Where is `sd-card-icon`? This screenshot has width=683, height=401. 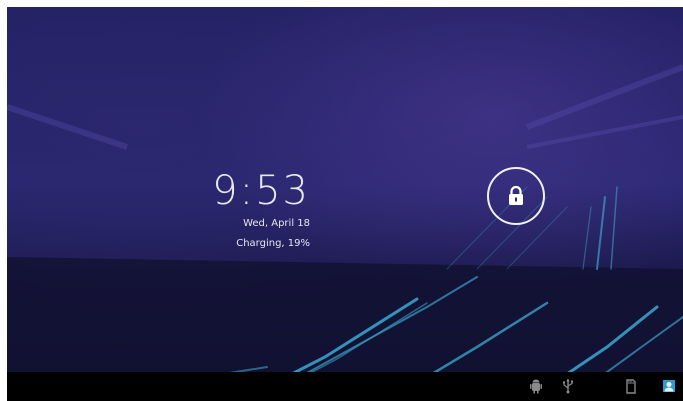 sd-card-icon is located at coordinates (631, 386).